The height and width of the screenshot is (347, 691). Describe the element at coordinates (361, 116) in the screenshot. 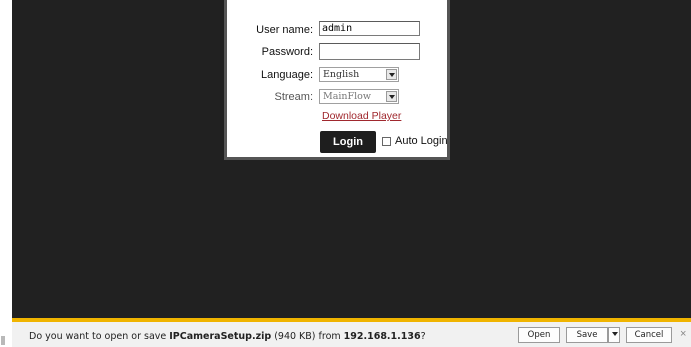

I see `download-player-link: Download Player` at that location.